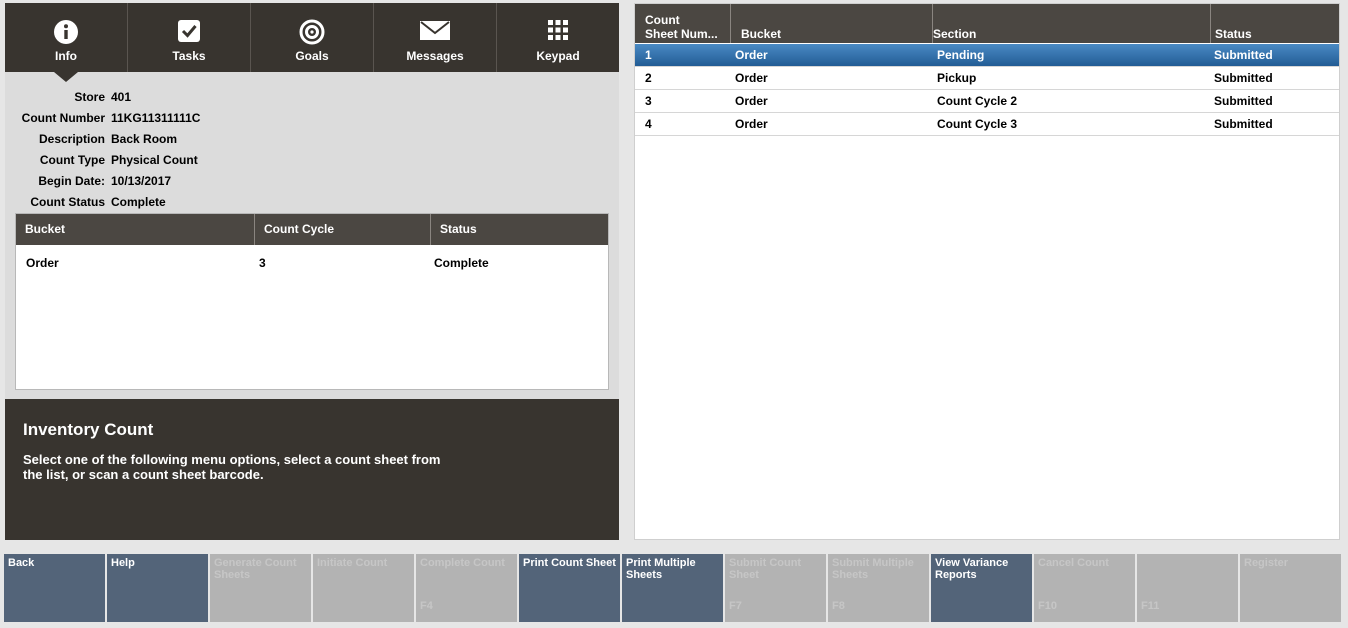 The image size is (1348, 628). I want to click on info-row-store: Store 401, so click(68, 97).